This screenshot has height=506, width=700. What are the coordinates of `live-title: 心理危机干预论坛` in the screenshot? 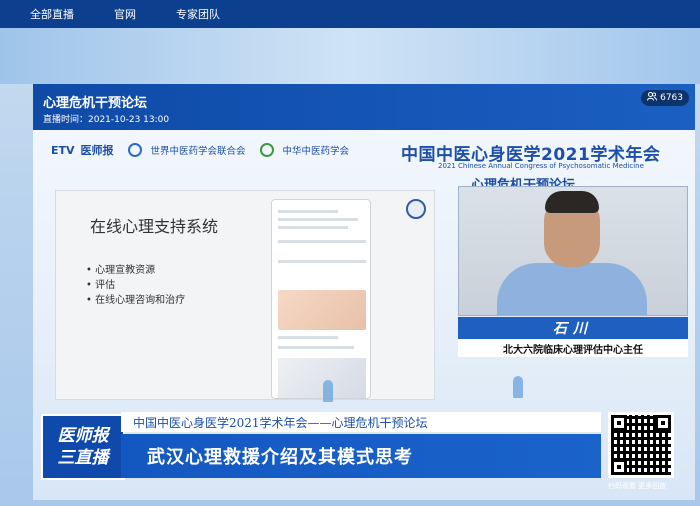 It's located at (95, 103).